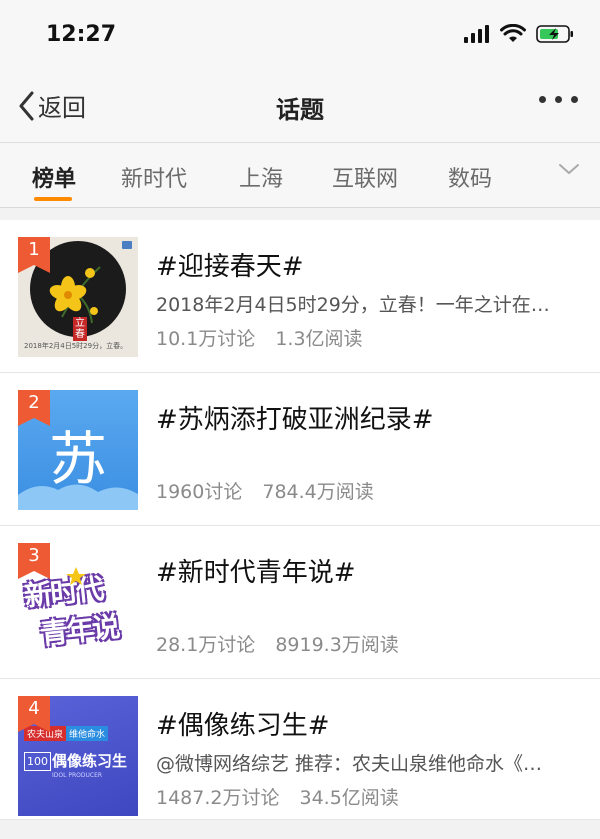 Image resolution: width=600 pixels, height=839 pixels. Describe the element at coordinates (243, 723) in the screenshot. I see `topic-title: #偶像练习生#` at that location.